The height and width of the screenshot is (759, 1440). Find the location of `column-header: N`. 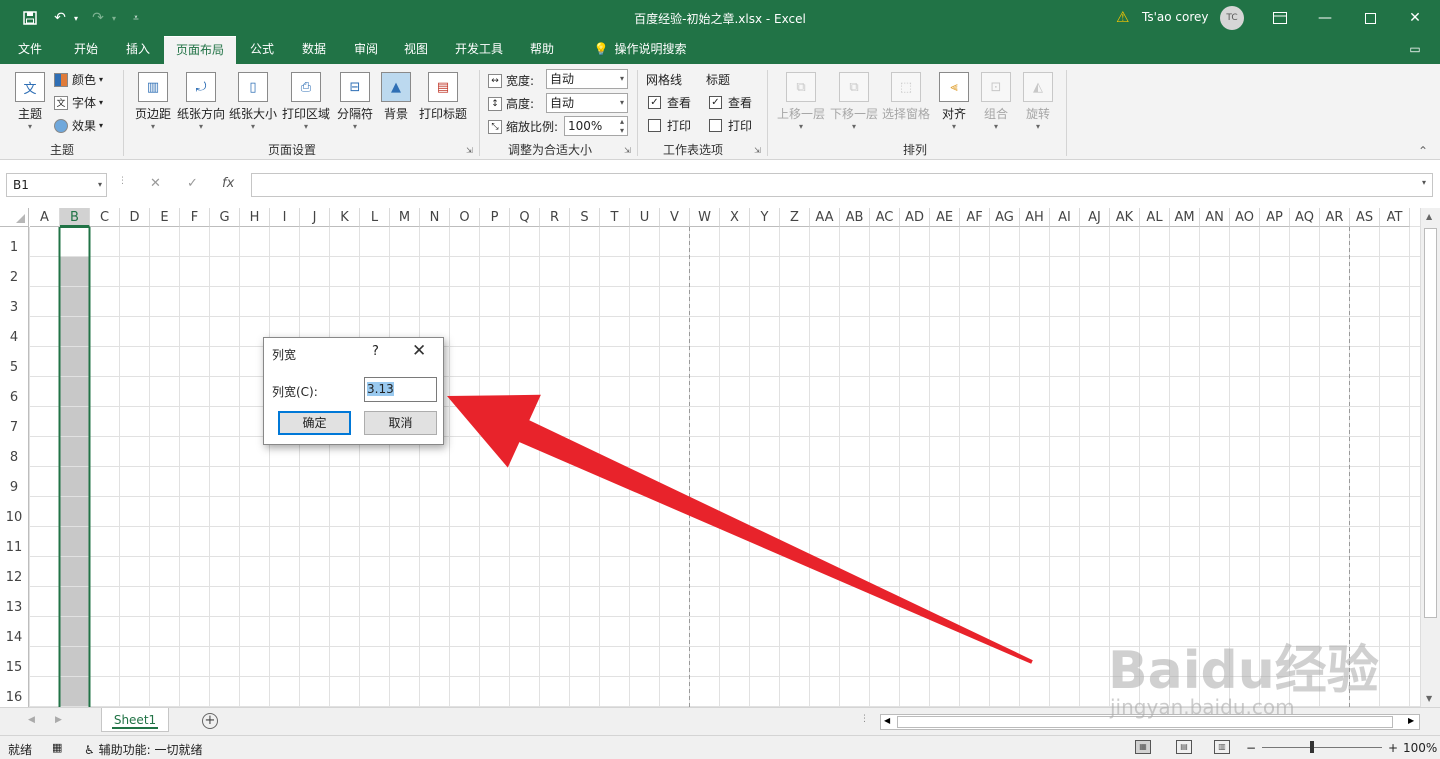

column-header: N is located at coordinates (435, 217).